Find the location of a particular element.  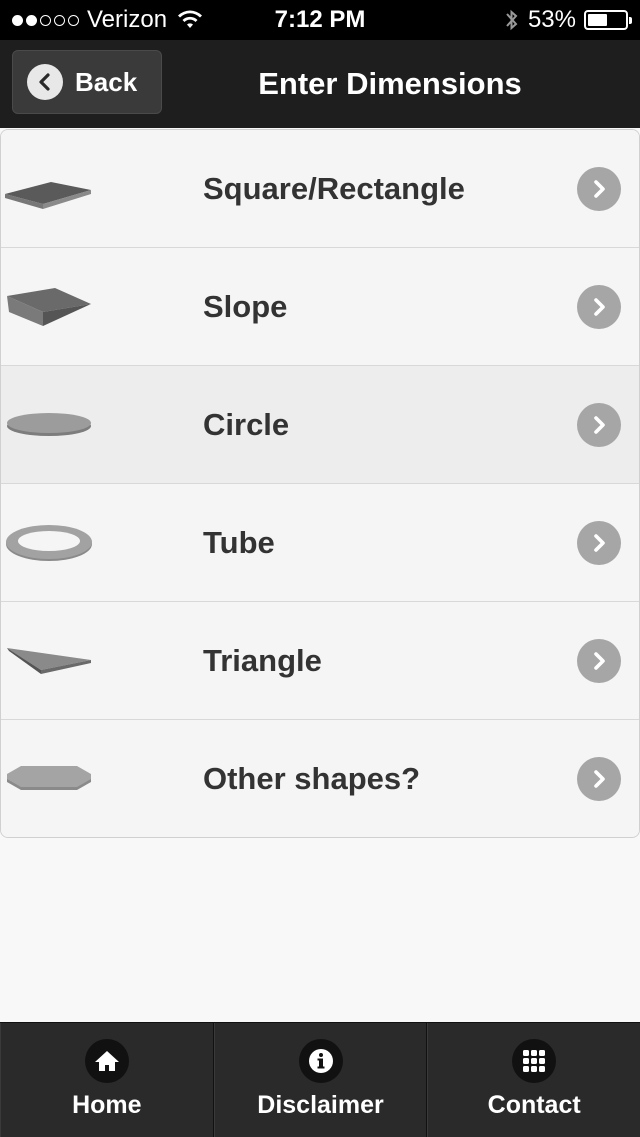

list-item-label: Square/Rectangle is located at coordinates (334, 188).